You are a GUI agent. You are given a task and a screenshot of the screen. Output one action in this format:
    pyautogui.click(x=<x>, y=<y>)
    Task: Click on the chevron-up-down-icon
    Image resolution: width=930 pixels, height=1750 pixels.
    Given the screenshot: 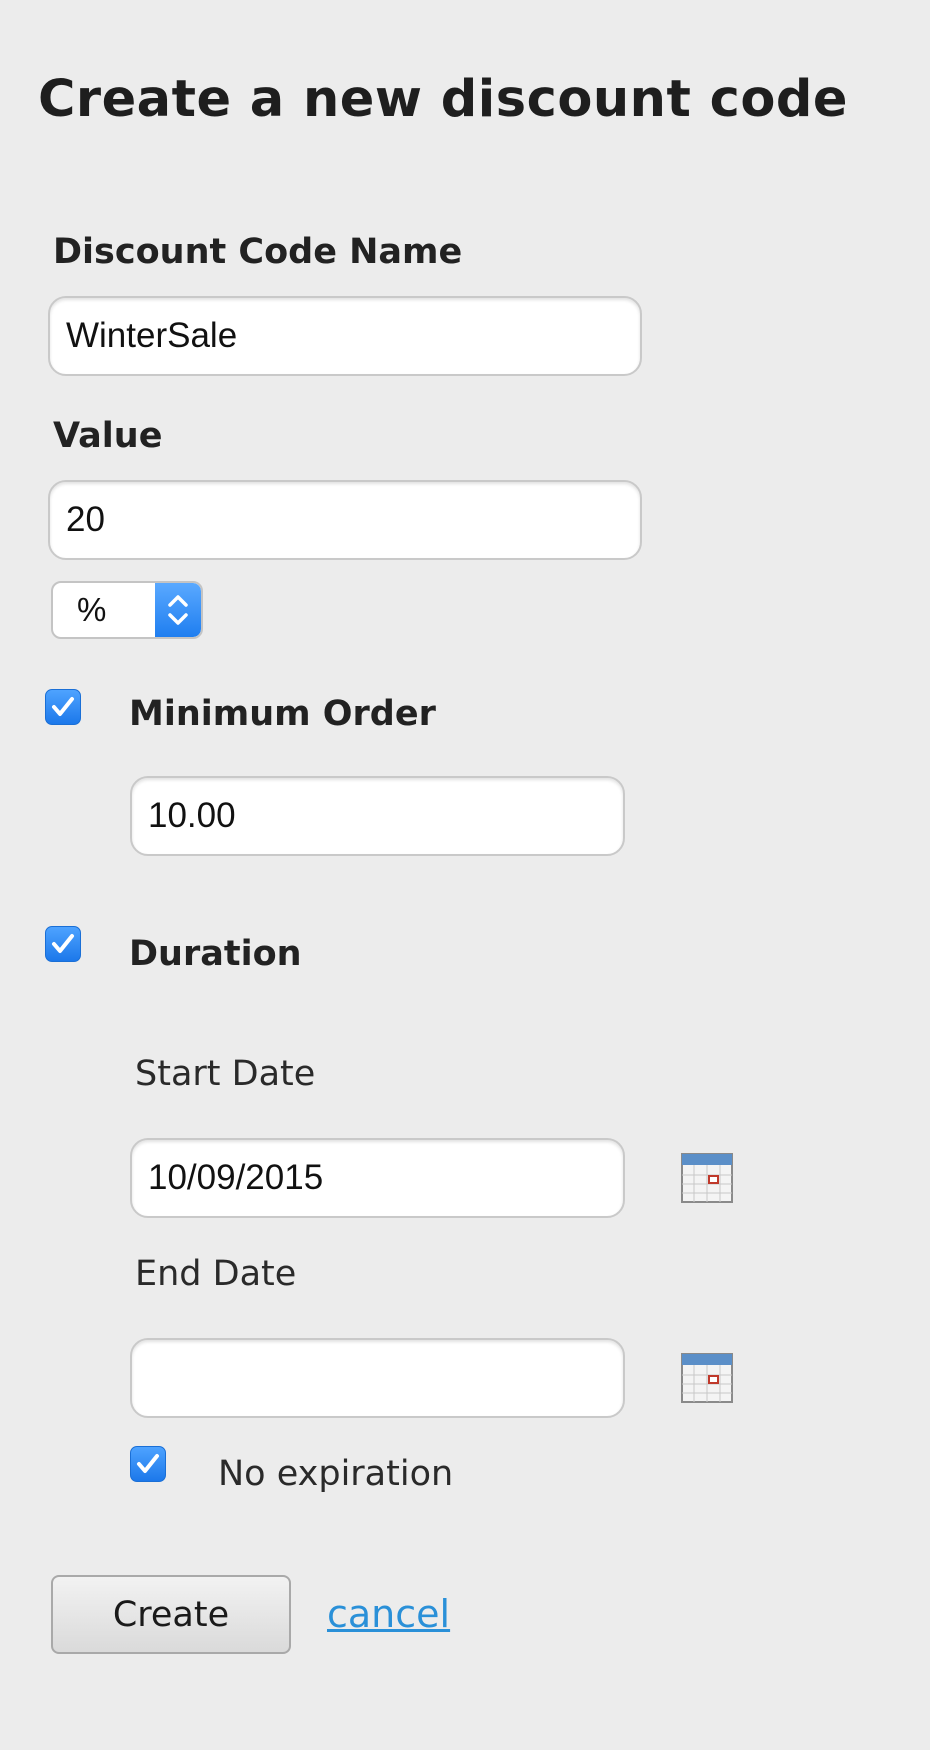 What is the action you would take?
    pyautogui.click(x=178, y=610)
    